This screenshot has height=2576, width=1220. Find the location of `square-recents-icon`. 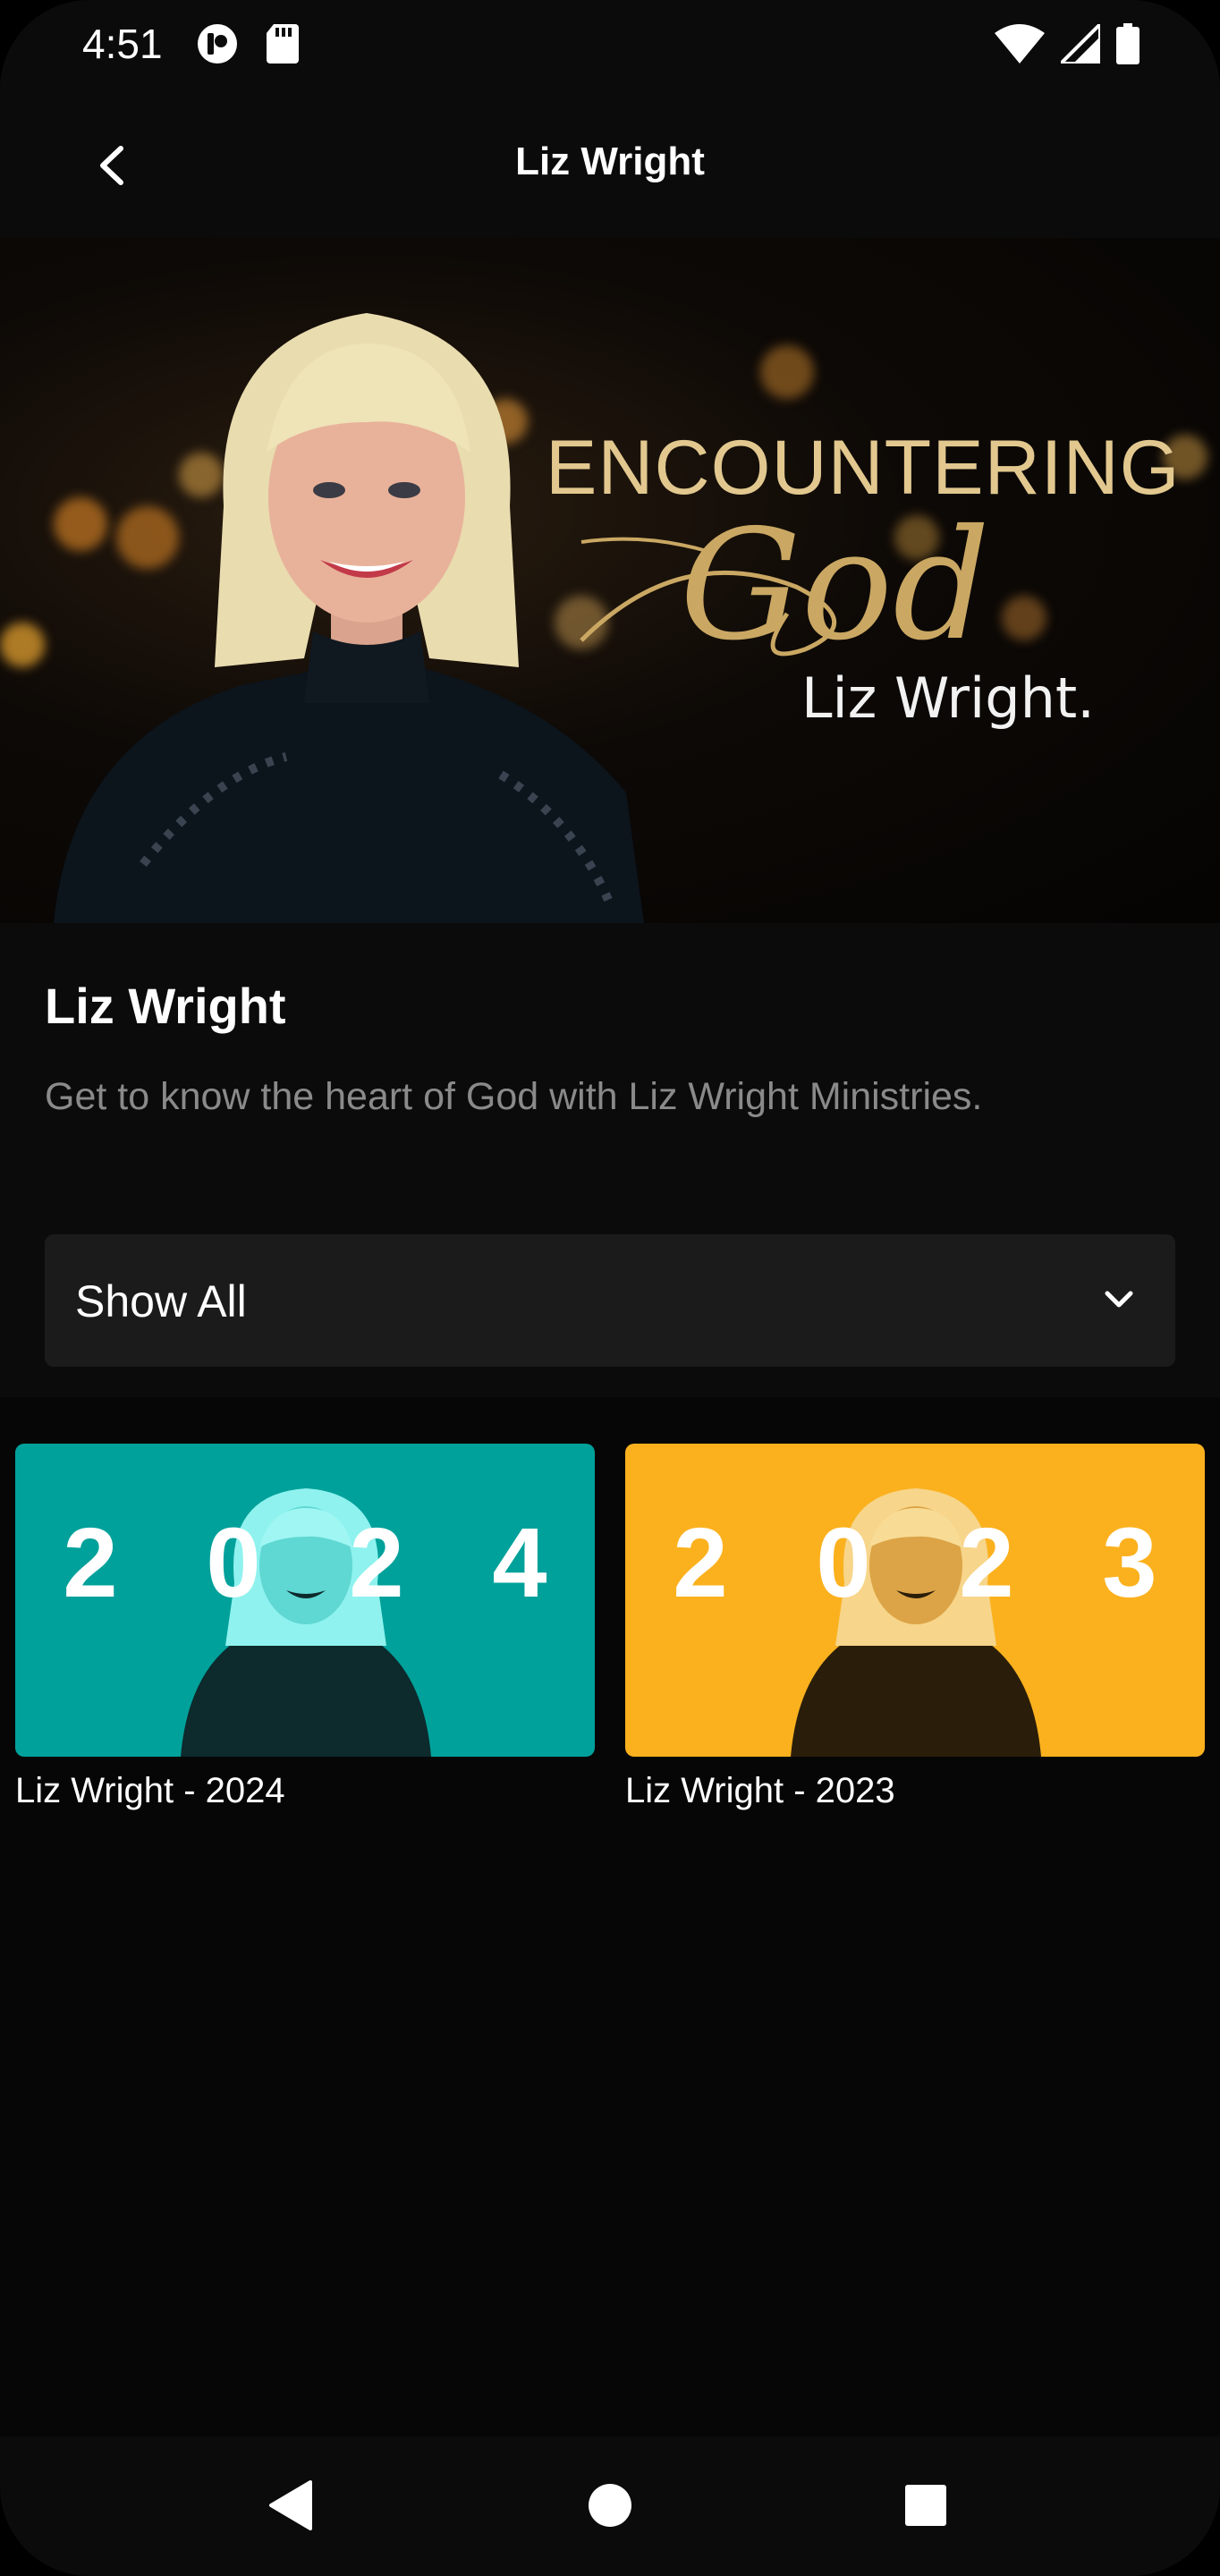

square-recents-icon is located at coordinates (925, 2505).